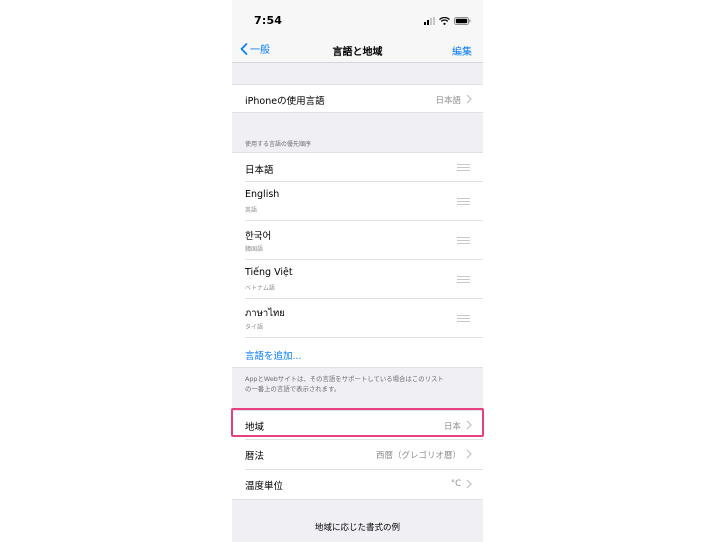  I want to click on calendar-value: 西暦（グレゴリオ暦）, so click(418, 456).